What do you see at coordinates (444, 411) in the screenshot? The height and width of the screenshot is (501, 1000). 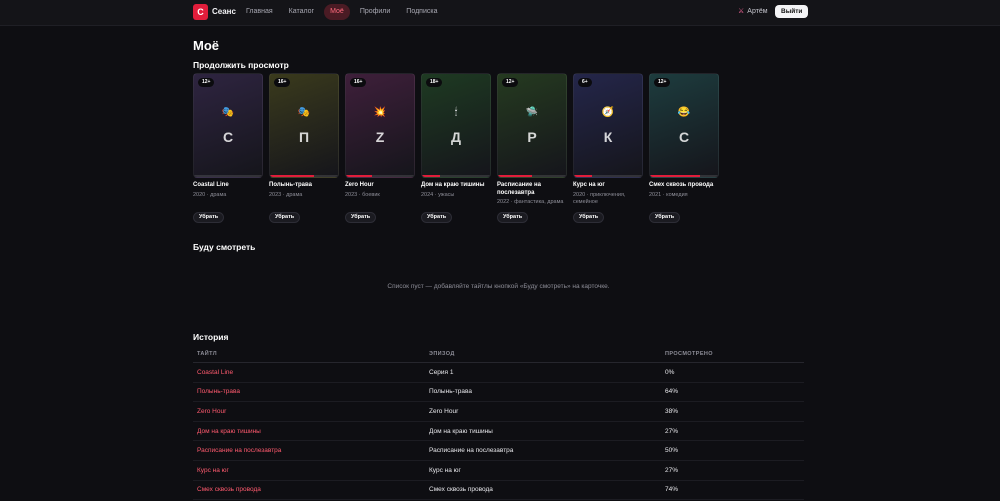 I see `history-episode: Zero Hour` at bounding box center [444, 411].